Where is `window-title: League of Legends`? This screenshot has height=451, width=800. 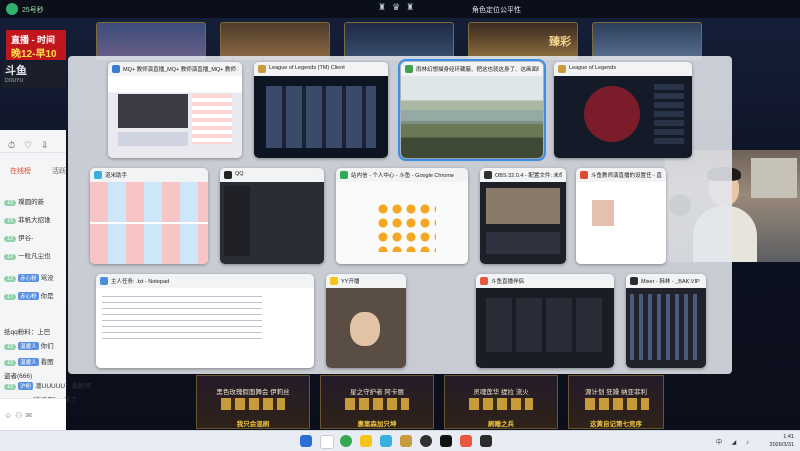 window-title: League of Legends is located at coordinates (593, 68).